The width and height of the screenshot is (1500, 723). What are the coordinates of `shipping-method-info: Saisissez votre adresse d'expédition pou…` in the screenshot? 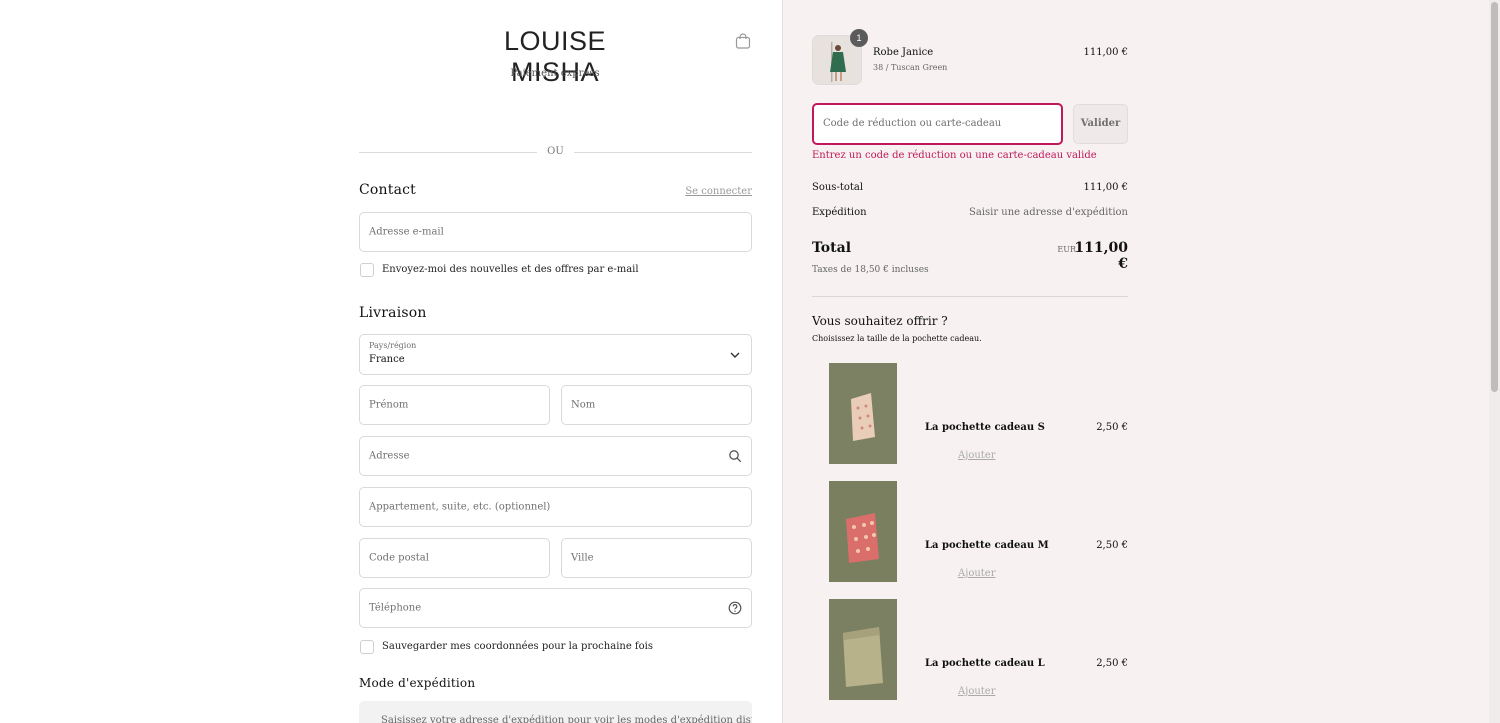 It's located at (555, 712).